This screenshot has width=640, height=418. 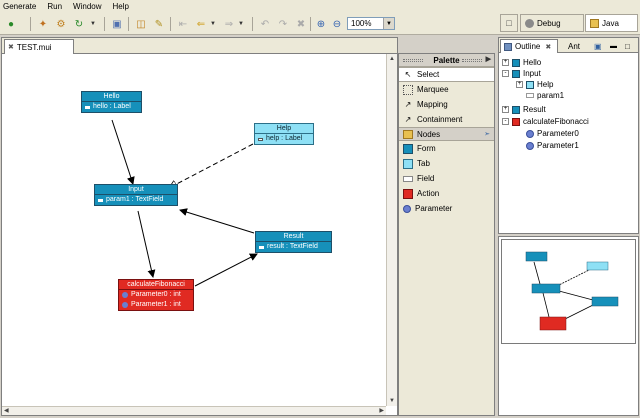 I want to click on palette-node-parameter: Parameter, so click(x=446, y=208).